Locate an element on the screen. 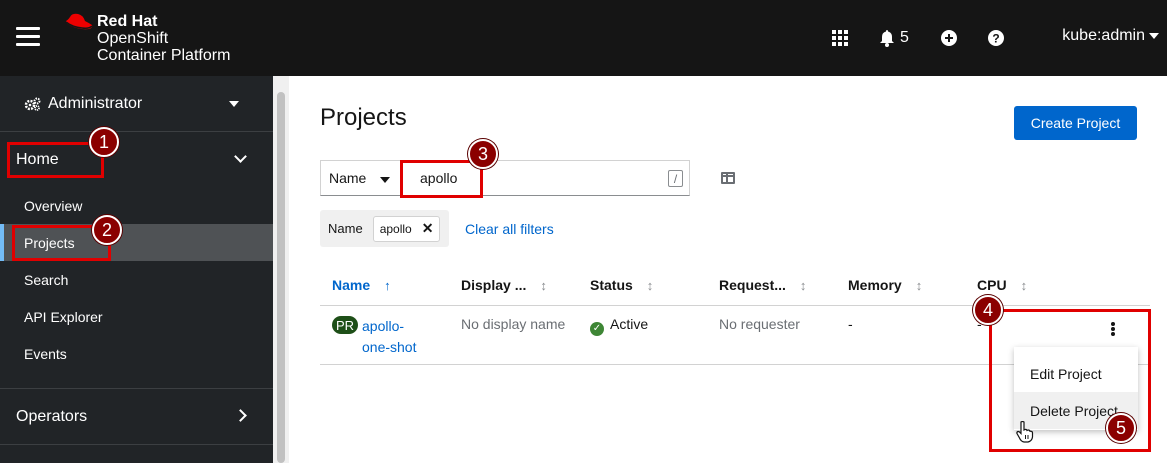 The height and width of the screenshot is (463, 1167). sidebar-scrollbar is located at coordinates (281, 269).